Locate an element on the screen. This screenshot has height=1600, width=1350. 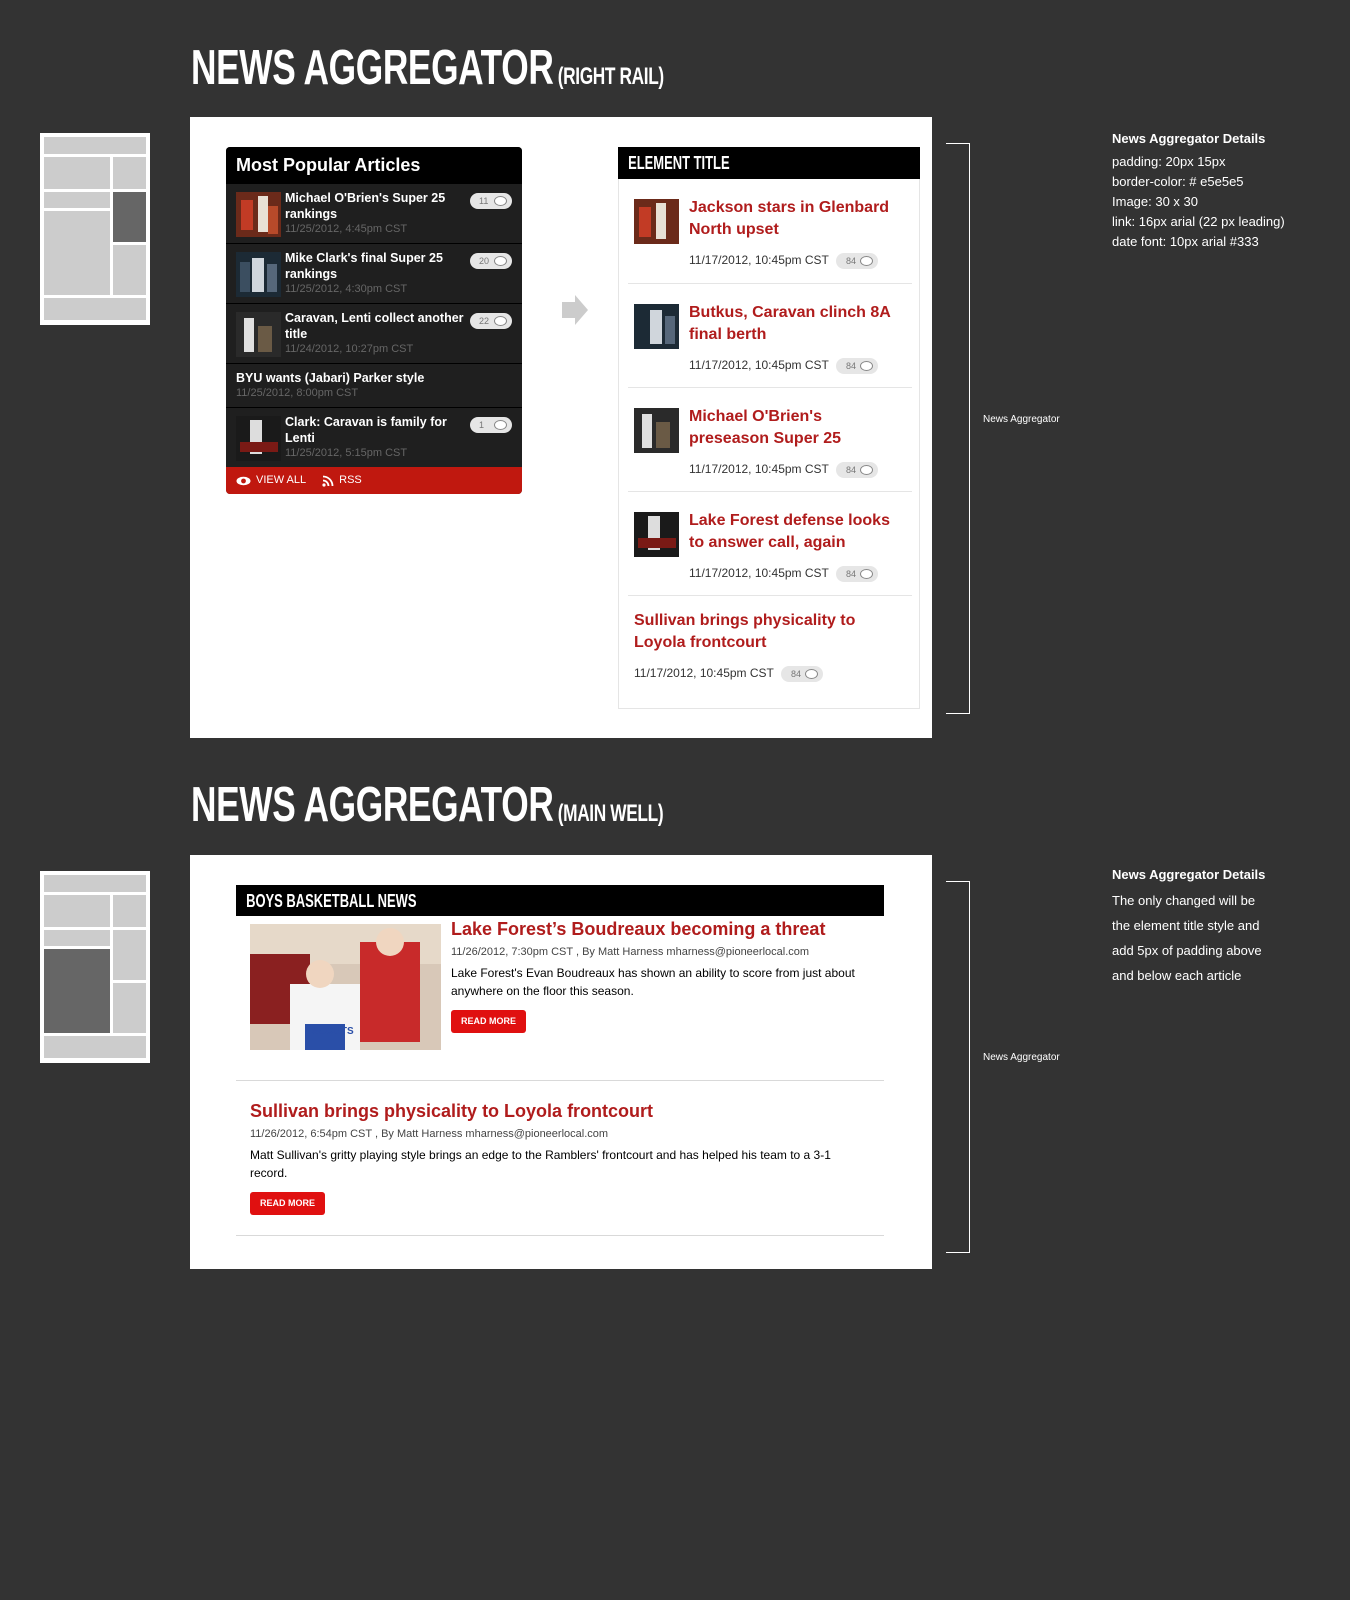
popular-item-title: Clark: Caravan is family for Lenti is located at coordinates (366, 430).